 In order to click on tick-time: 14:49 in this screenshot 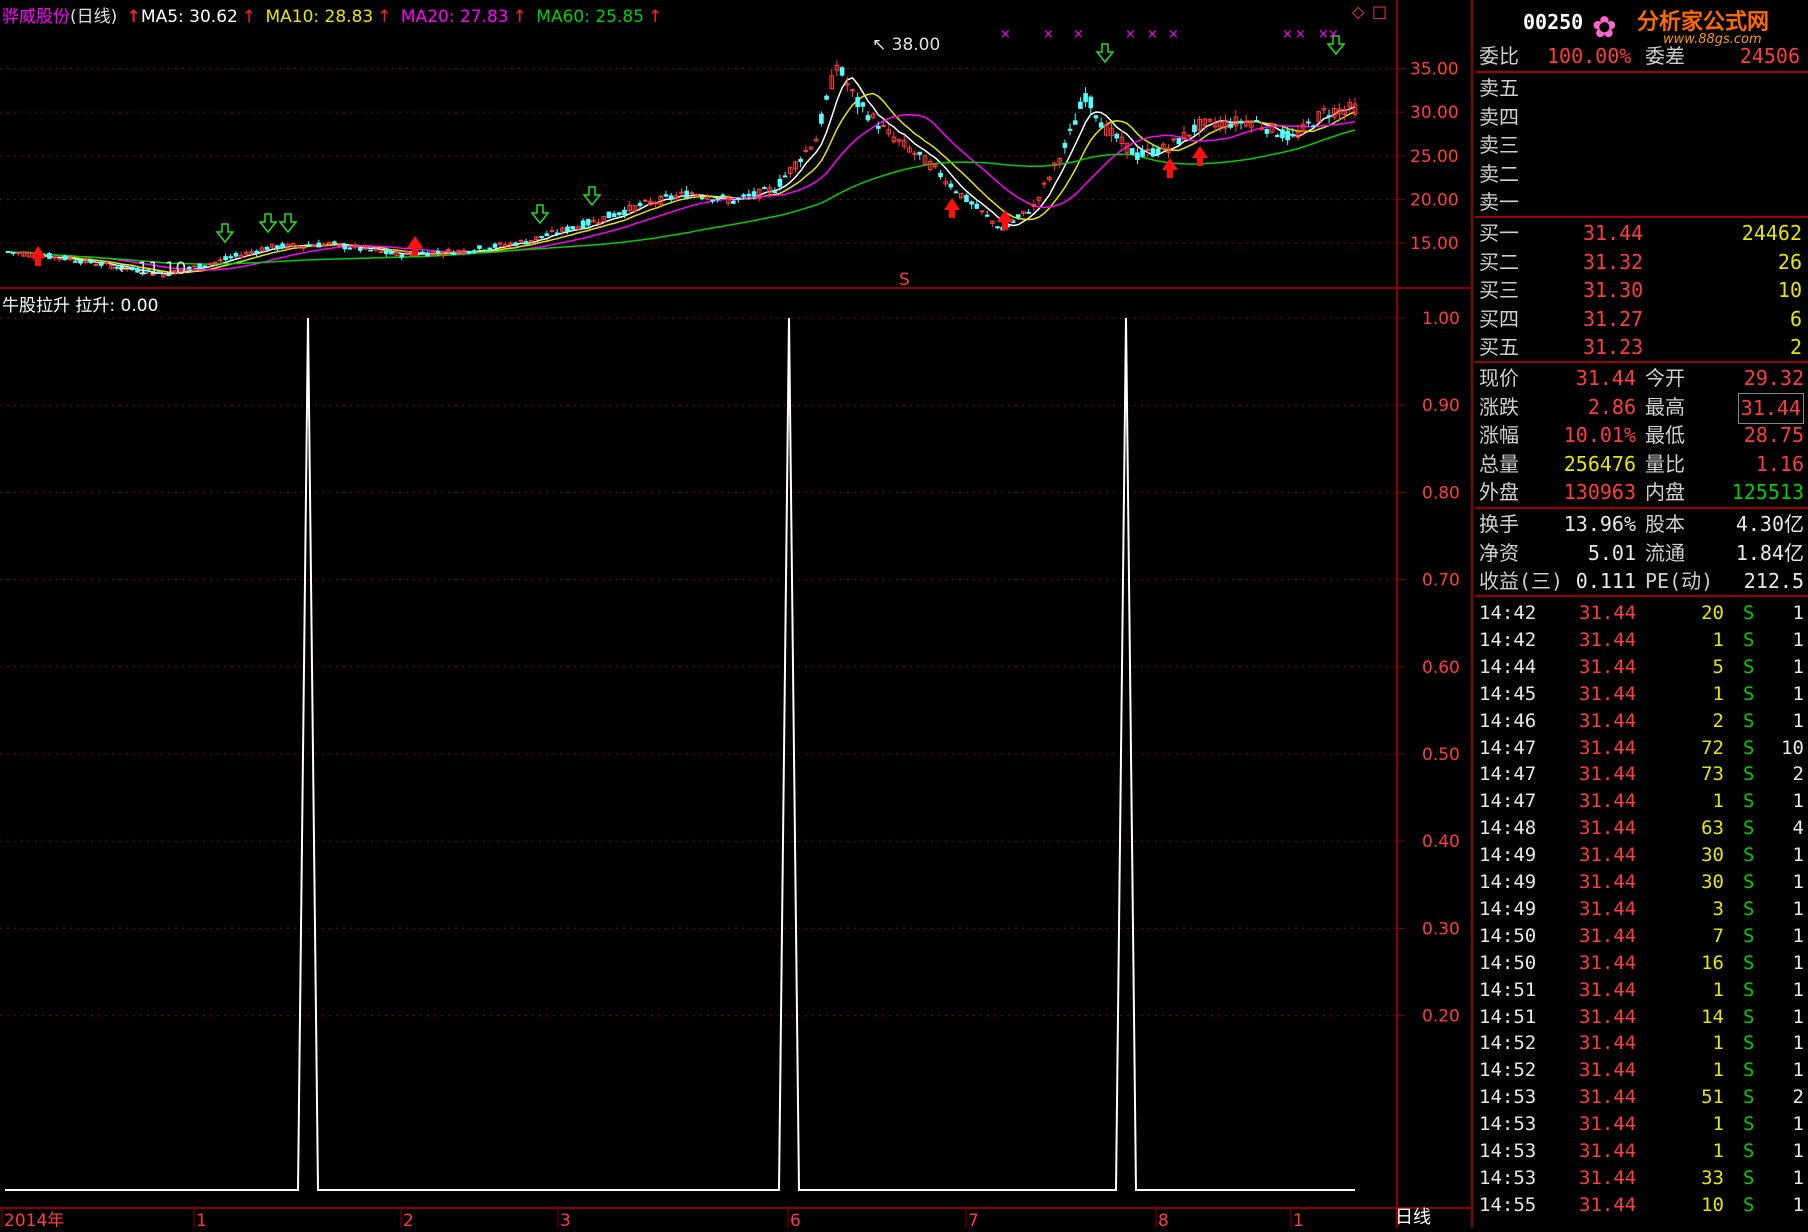, I will do `click(1508, 882)`.